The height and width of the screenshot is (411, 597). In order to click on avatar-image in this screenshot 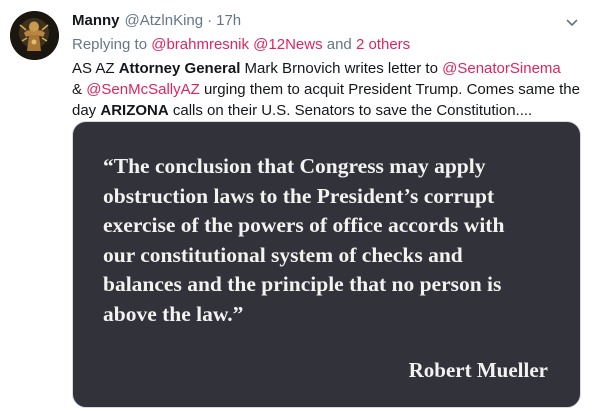, I will do `click(34, 35)`.